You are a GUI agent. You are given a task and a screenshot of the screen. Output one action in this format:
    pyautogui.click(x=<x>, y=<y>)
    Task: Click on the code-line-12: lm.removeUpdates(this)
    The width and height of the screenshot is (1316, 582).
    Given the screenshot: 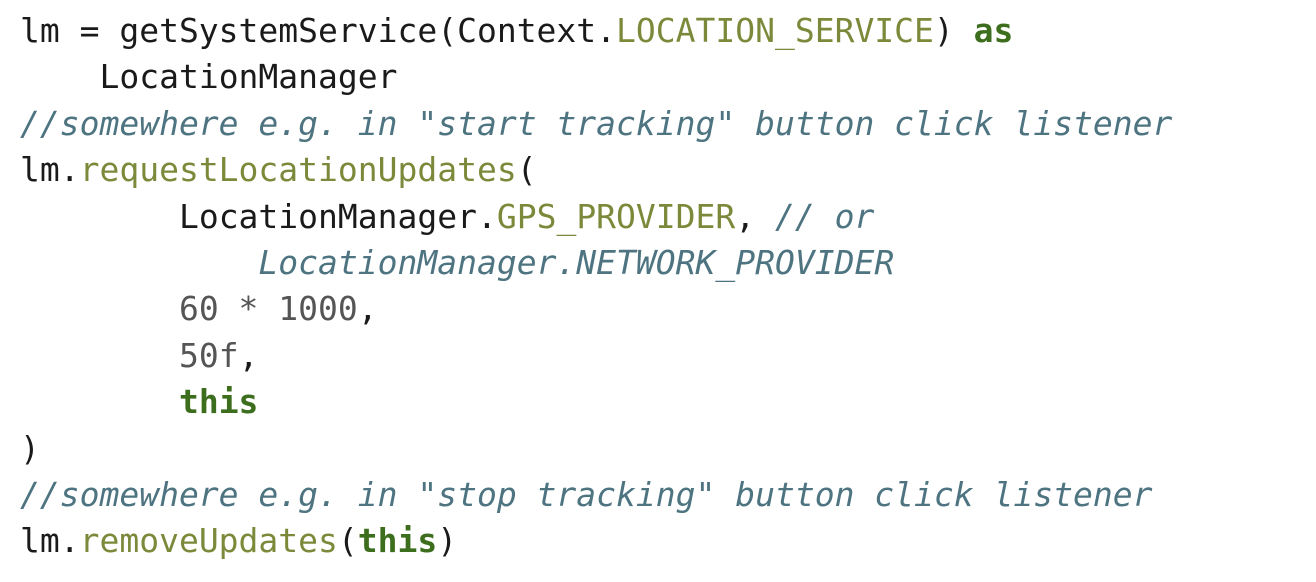 What is the action you would take?
    pyautogui.click(x=596, y=541)
    